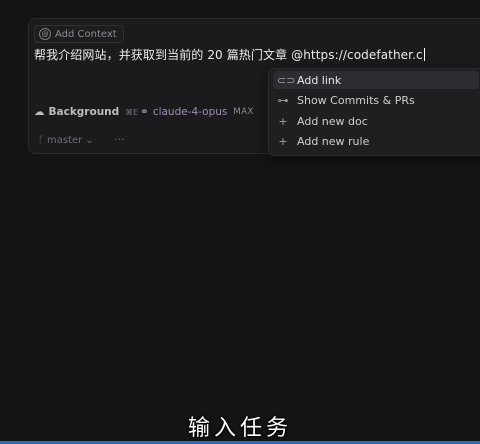 Image resolution: width=480 pixels, height=444 pixels. Describe the element at coordinates (89, 140) in the screenshot. I see `chevron-down-icon: ⌄` at that location.